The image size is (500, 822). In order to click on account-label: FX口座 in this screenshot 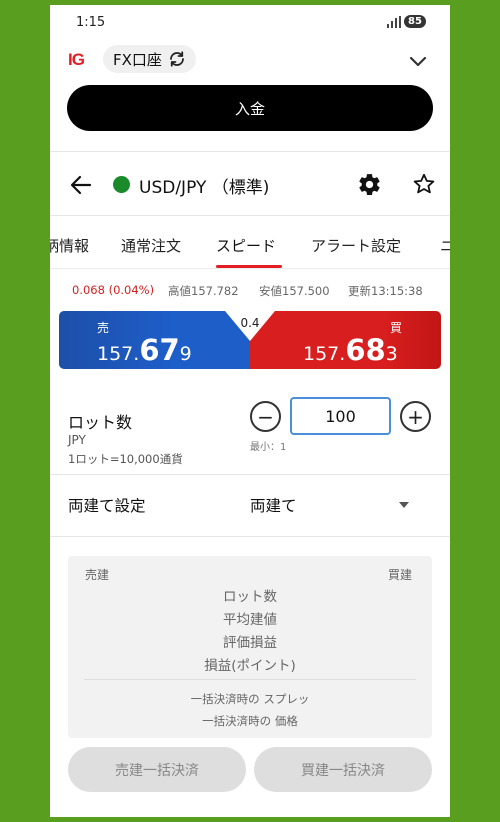, I will do `click(137, 59)`.